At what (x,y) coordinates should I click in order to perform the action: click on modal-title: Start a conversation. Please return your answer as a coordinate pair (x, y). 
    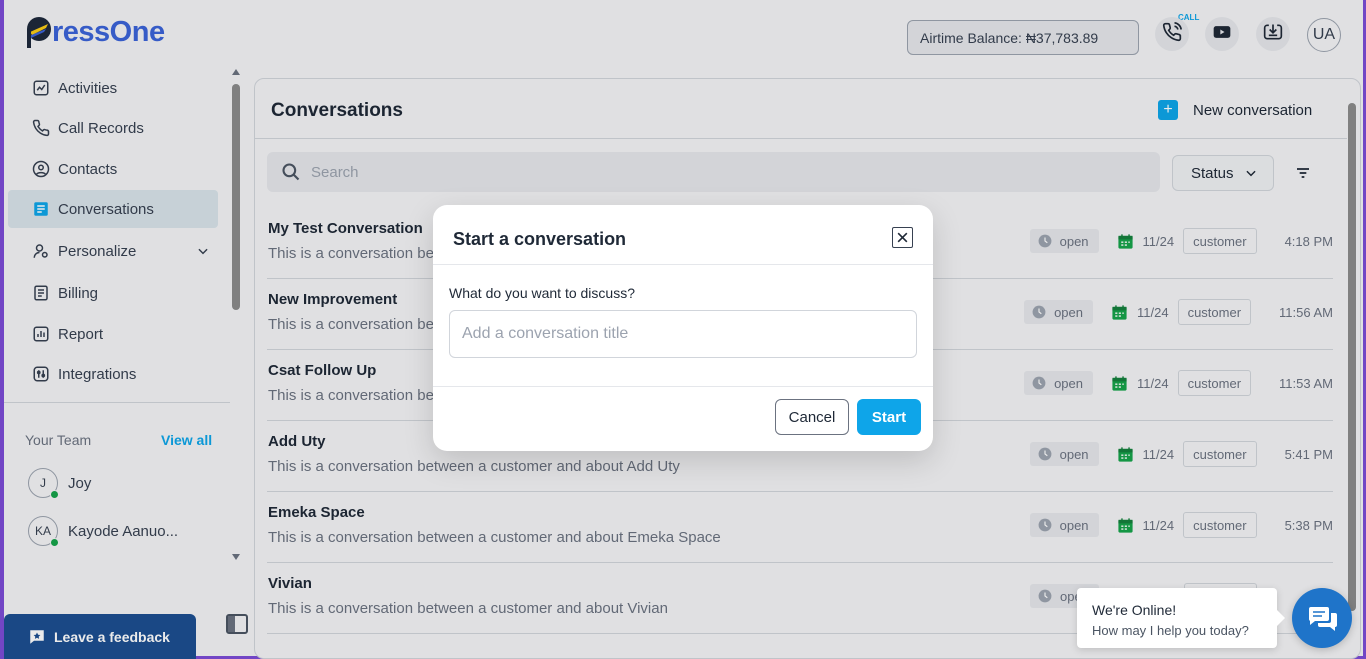
    Looking at the image, I should click on (540, 239).